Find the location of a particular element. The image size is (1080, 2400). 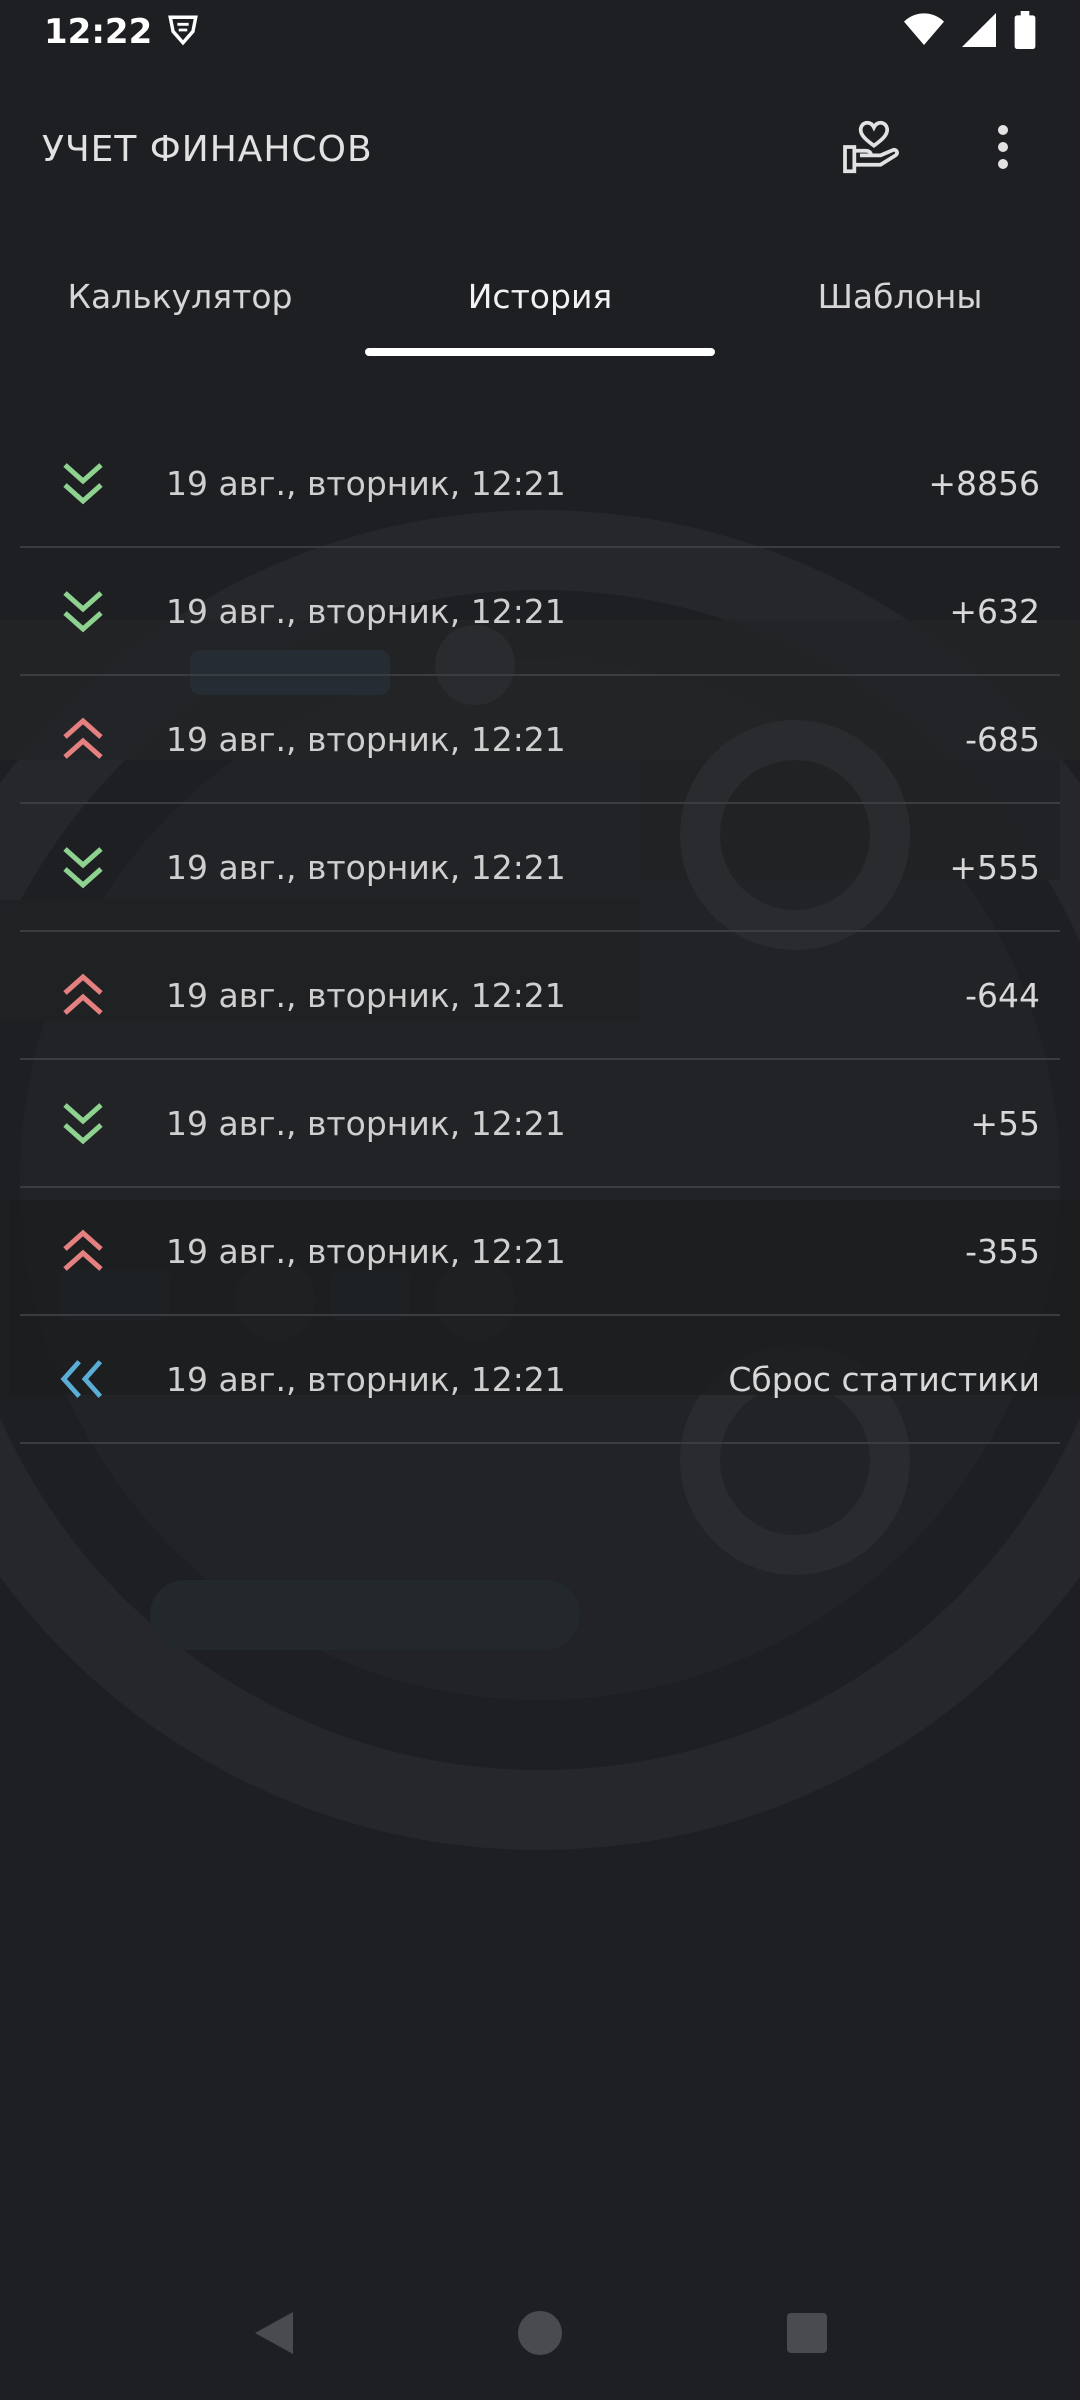

tab-bar: Калькулятор История Шаблоны is located at coordinates (540, 296).